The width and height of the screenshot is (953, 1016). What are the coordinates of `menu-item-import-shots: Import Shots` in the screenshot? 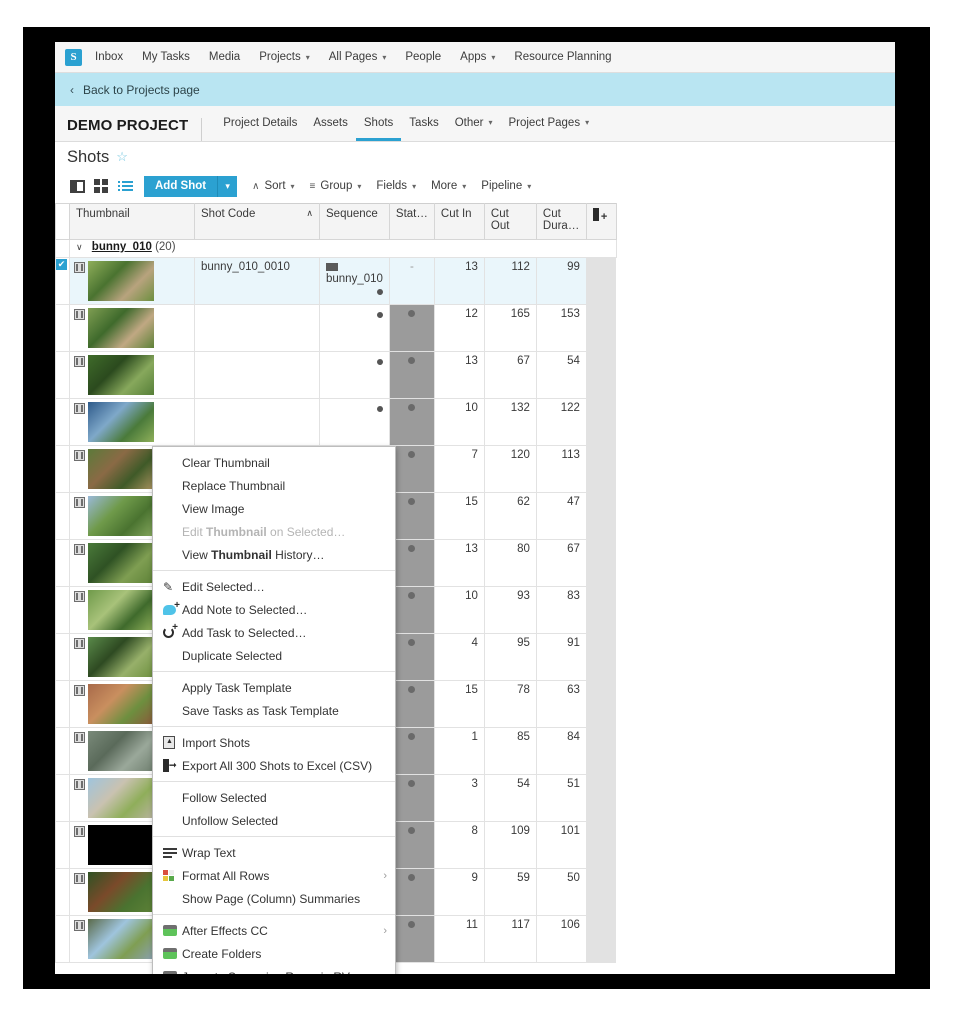 It's located at (274, 742).